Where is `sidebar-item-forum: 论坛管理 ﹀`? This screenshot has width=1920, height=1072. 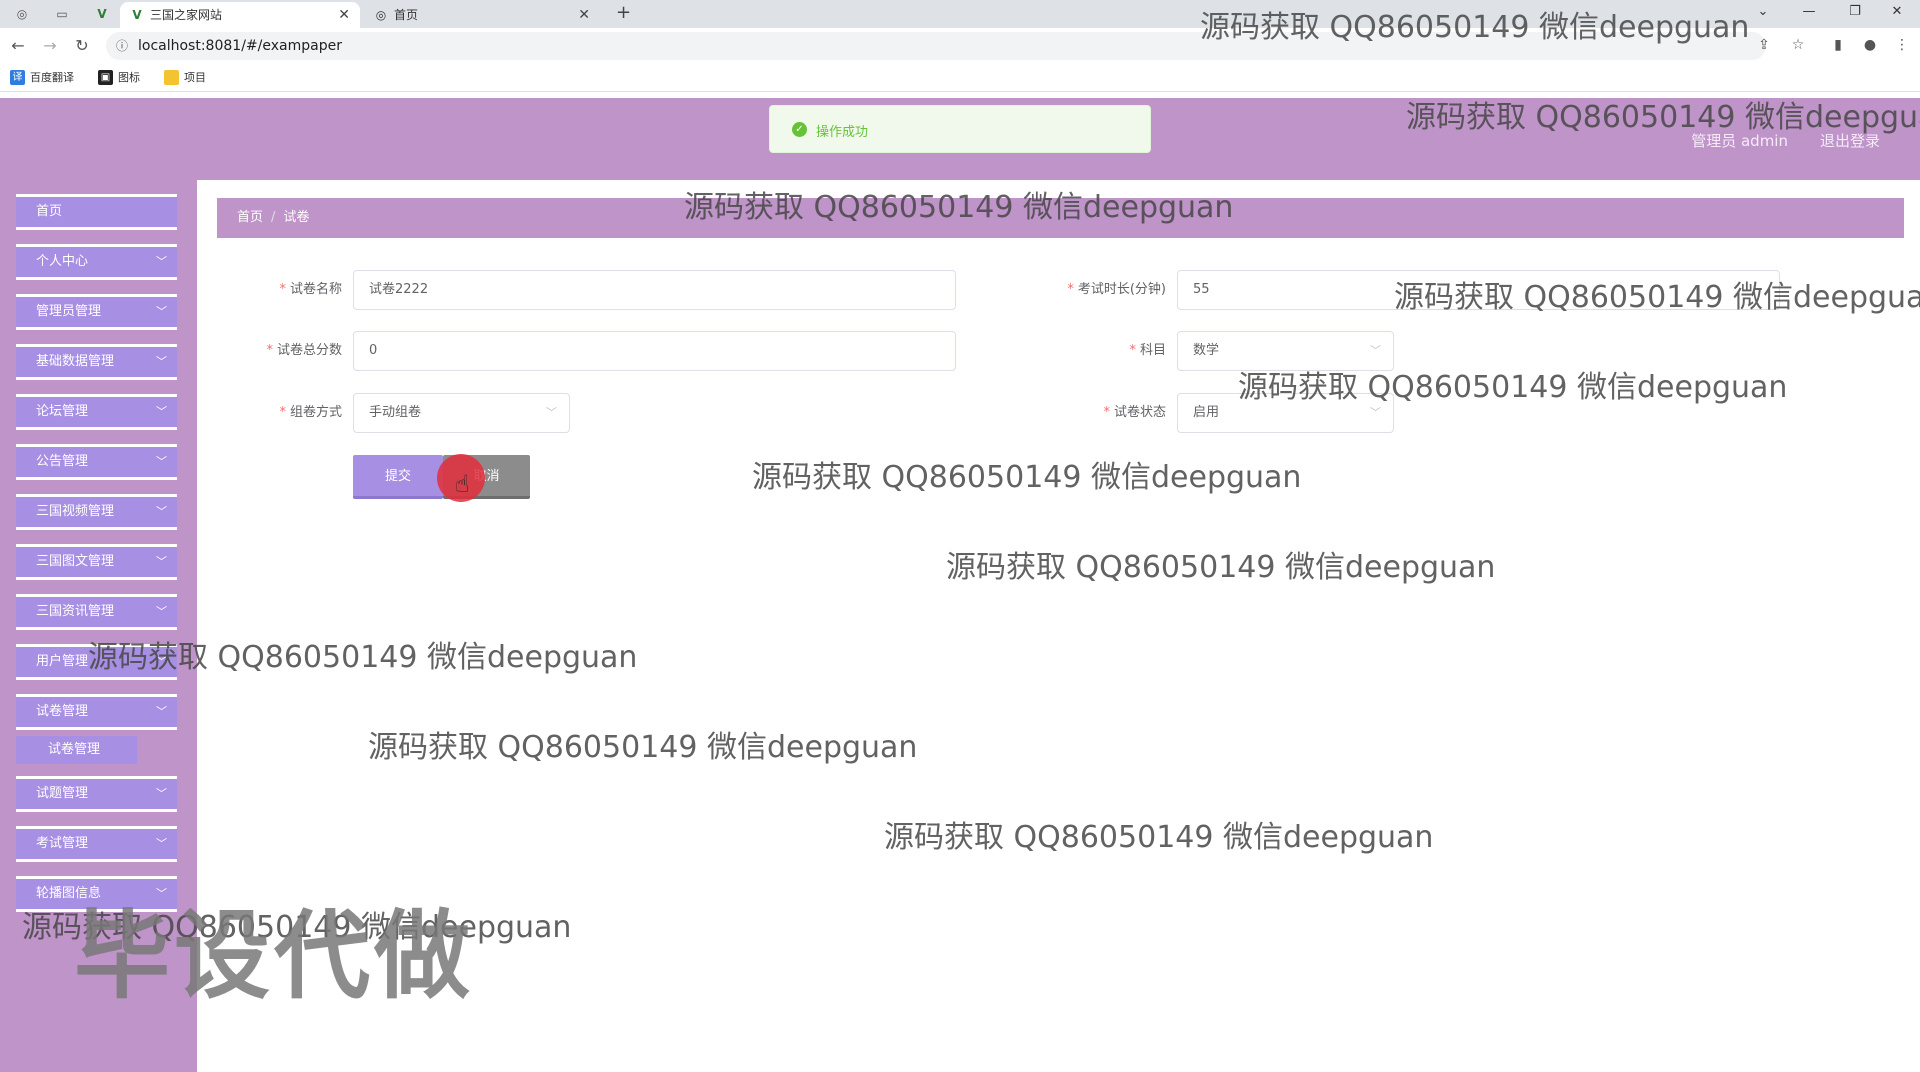 sidebar-item-forum: 论坛管理 ﹀ is located at coordinates (96, 412).